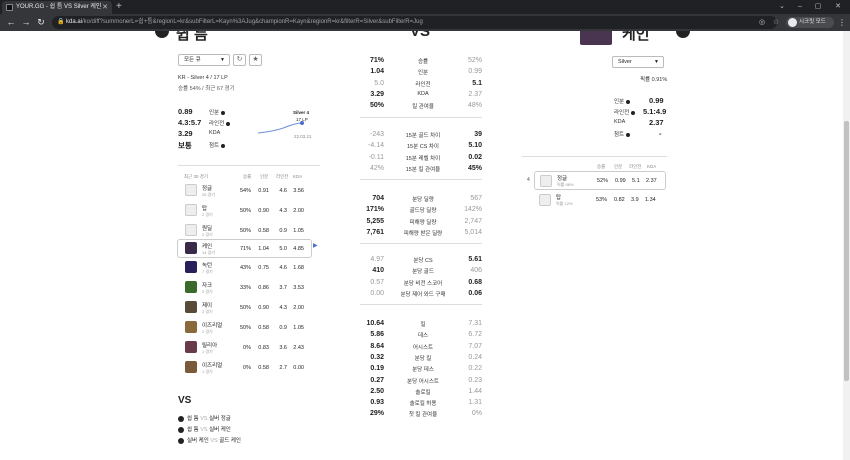 Image resolution: width=850 pixels, height=460 pixels. I want to click on new-tab-button: +, so click(119, 7).